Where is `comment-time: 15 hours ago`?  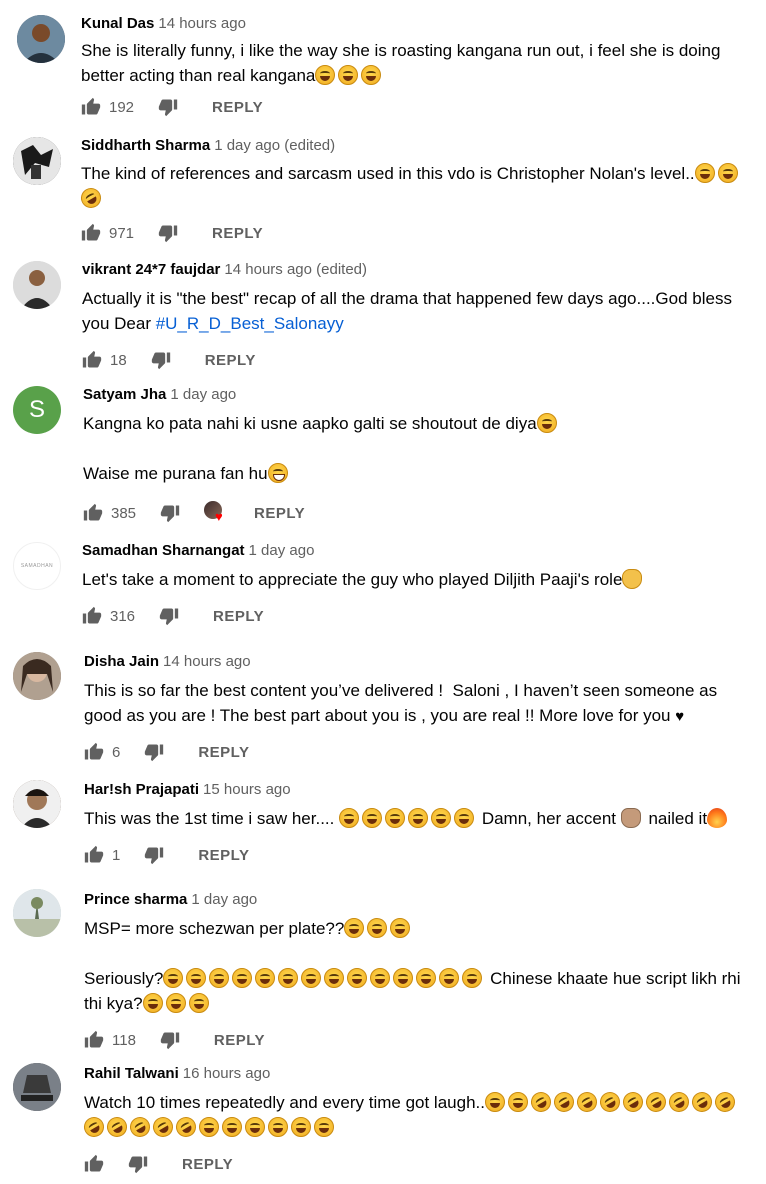
comment-time: 15 hours ago is located at coordinates (247, 789).